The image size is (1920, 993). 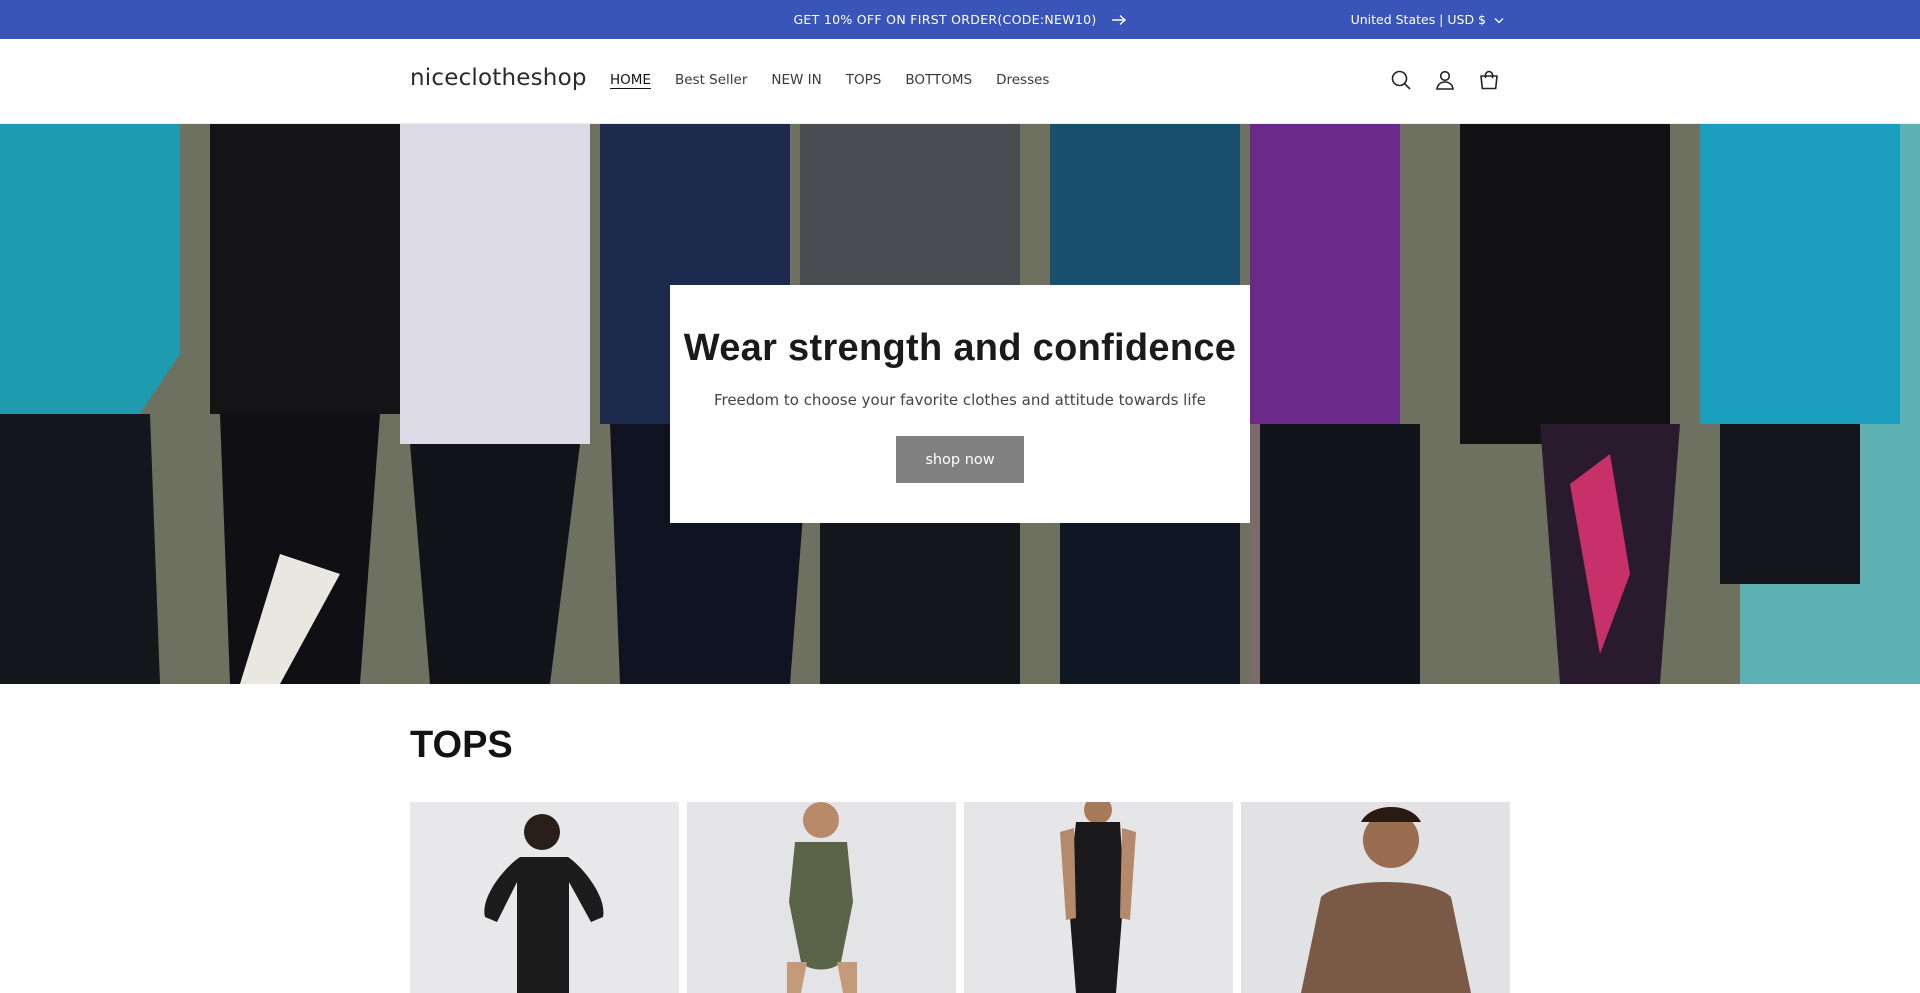 I want to click on nav-tops: TOPS, so click(x=864, y=80).